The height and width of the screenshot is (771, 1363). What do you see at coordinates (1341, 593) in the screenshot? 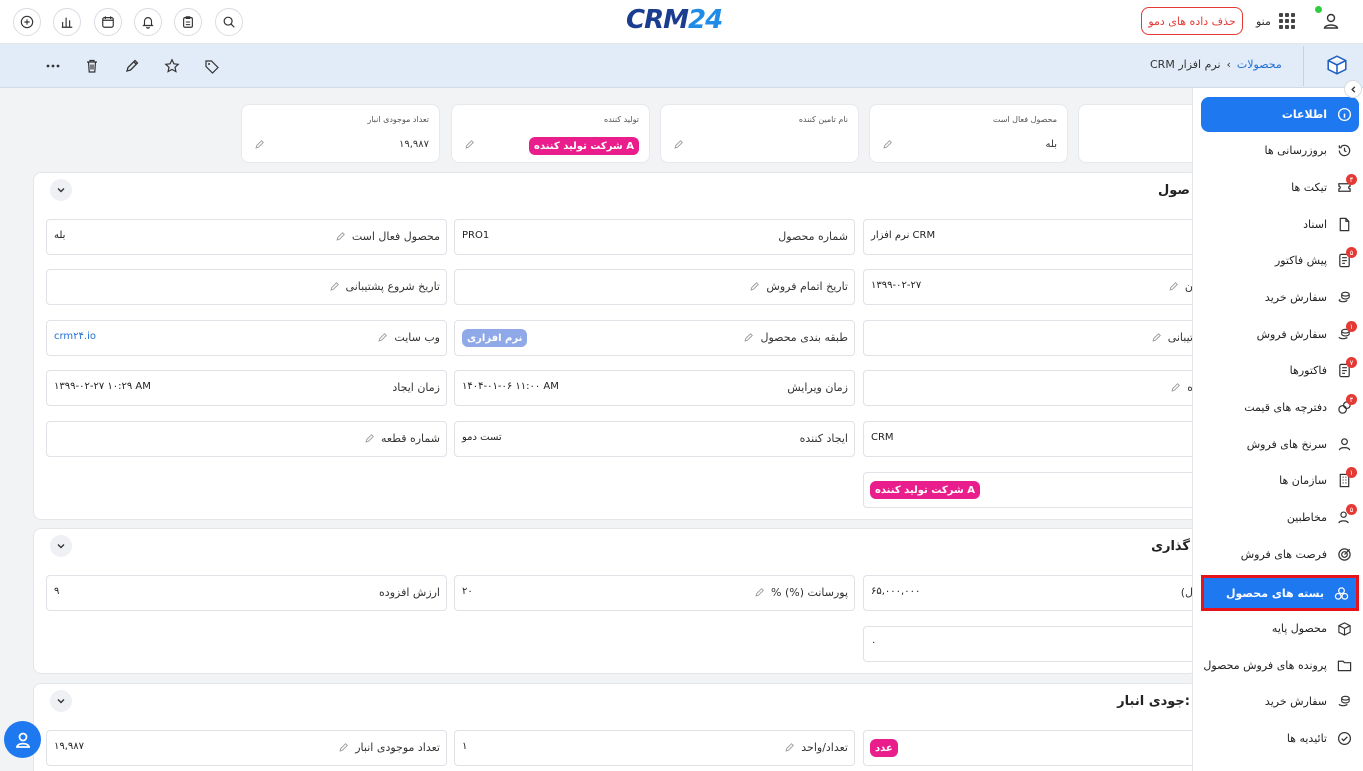
I see `bundle-icon` at bounding box center [1341, 593].